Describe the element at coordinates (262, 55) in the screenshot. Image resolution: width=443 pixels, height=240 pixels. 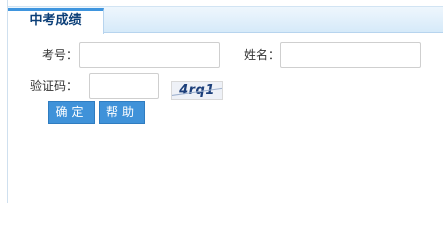
I see `name-label: 姓名：` at that location.